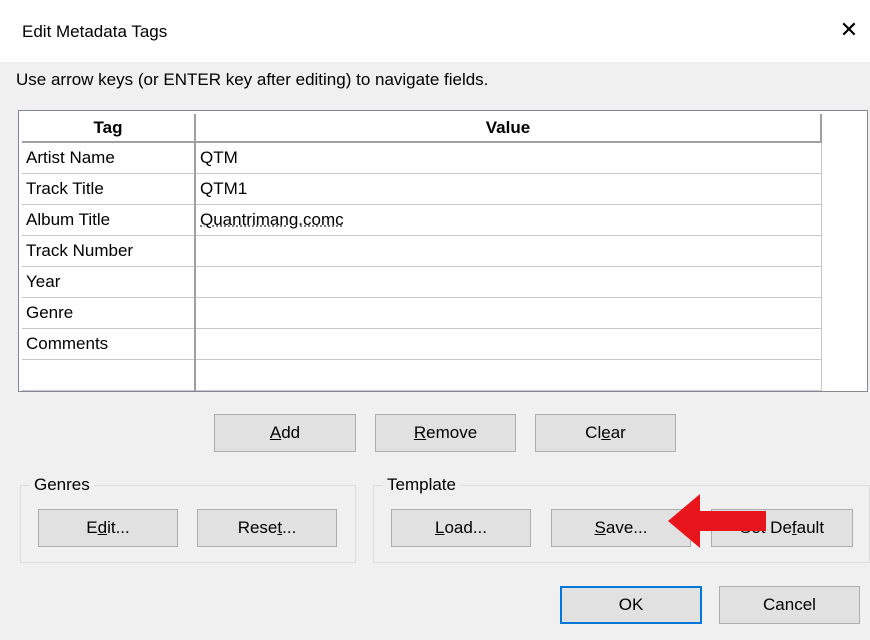 The image size is (870, 640). What do you see at coordinates (285, 433) in the screenshot?
I see `add-button: Add` at bounding box center [285, 433].